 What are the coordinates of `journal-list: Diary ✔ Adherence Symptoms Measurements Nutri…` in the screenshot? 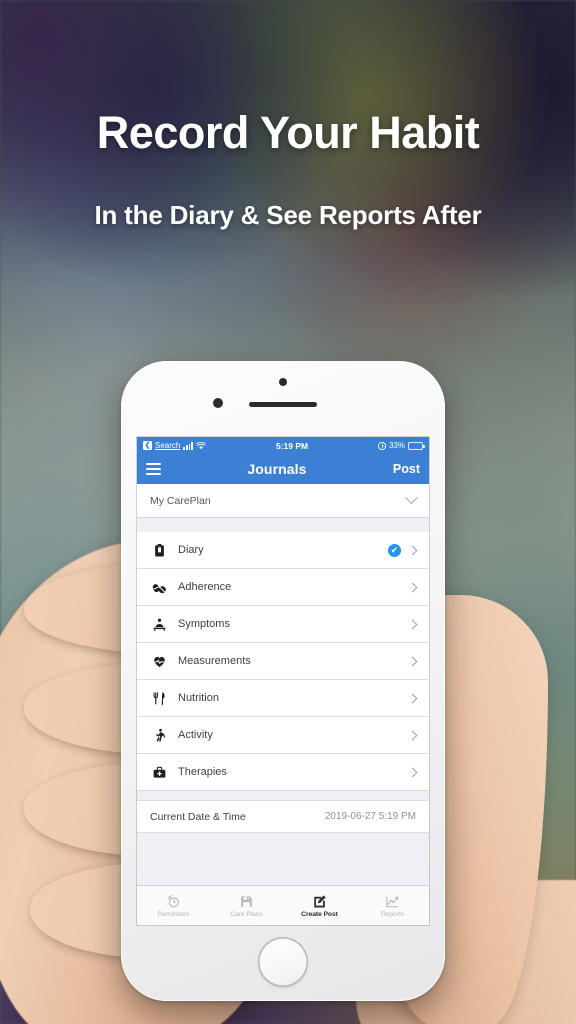 It's located at (283, 661).